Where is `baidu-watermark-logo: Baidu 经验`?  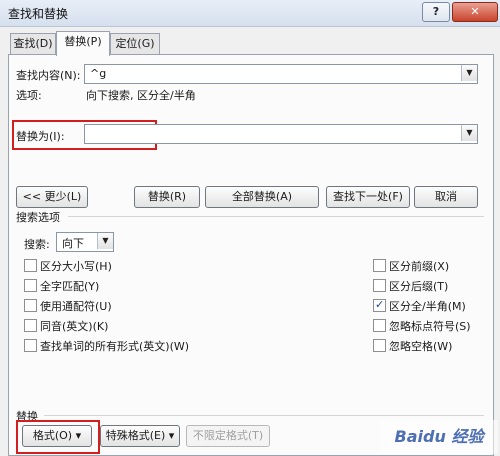
baidu-watermark-logo: Baidu 经验 is located at coordinates (439, 437).